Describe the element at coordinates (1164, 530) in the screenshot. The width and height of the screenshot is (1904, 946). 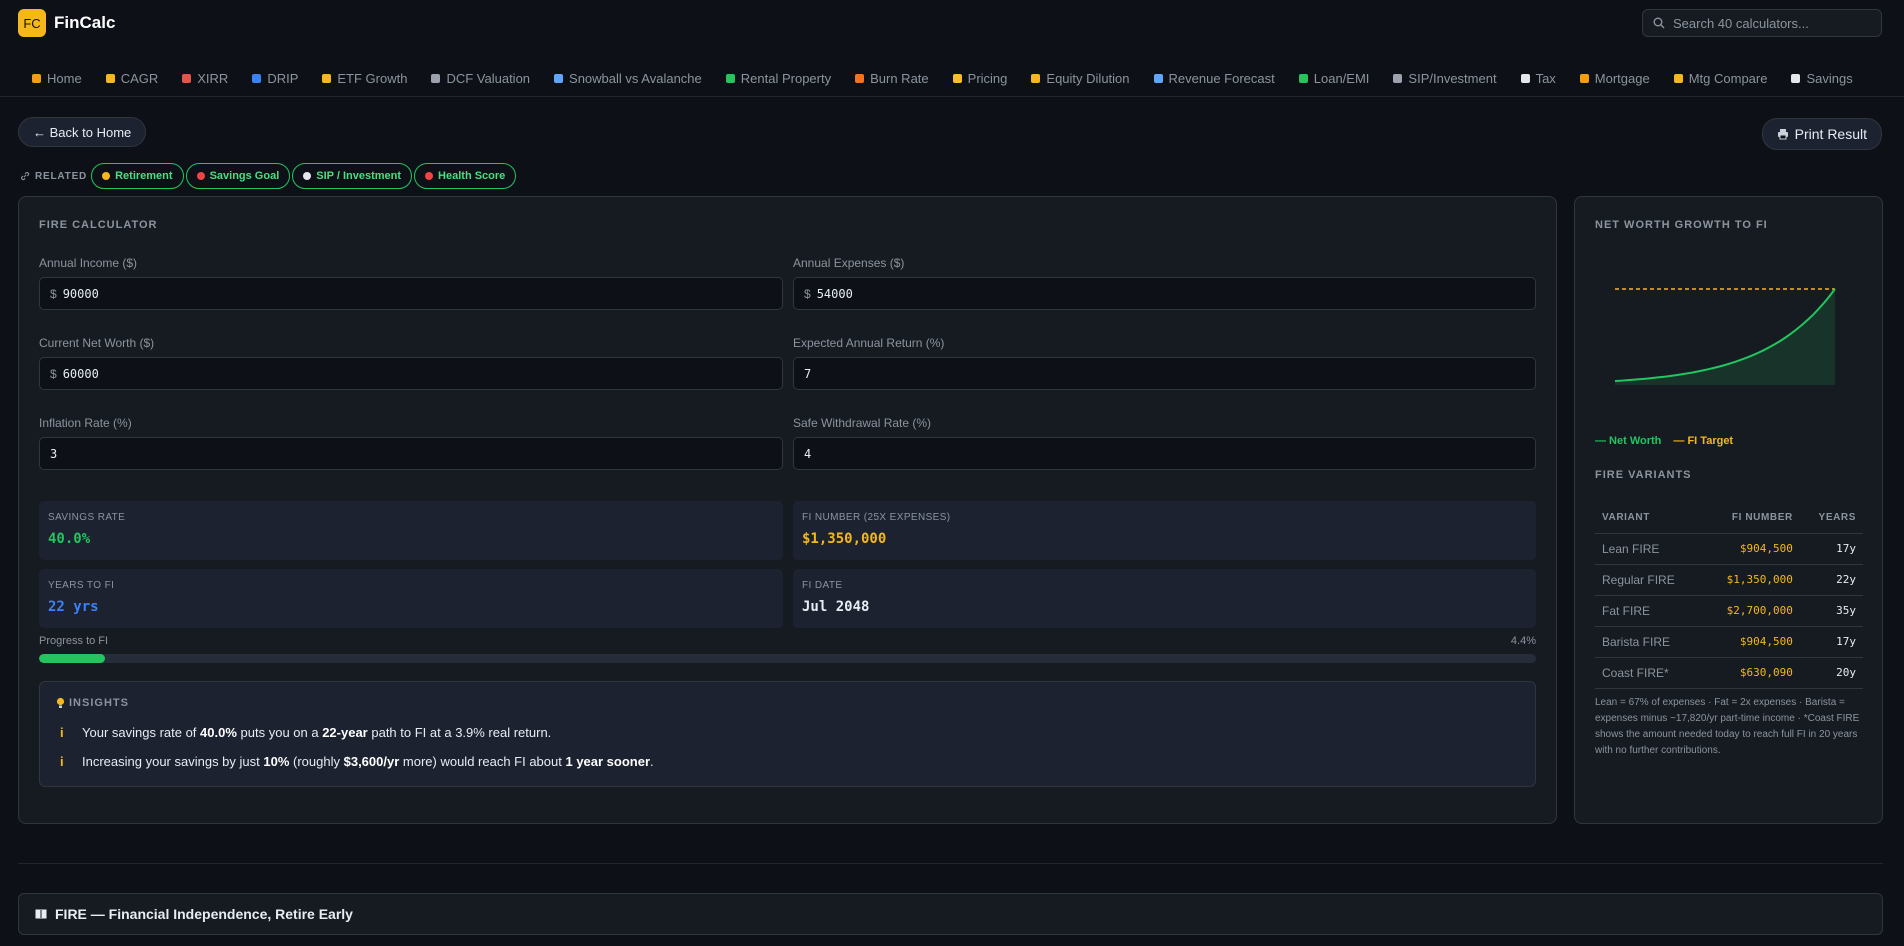
I see `fi-number-card: FI NUMBER (25X EXPENSES) $1,350,000` at that location.